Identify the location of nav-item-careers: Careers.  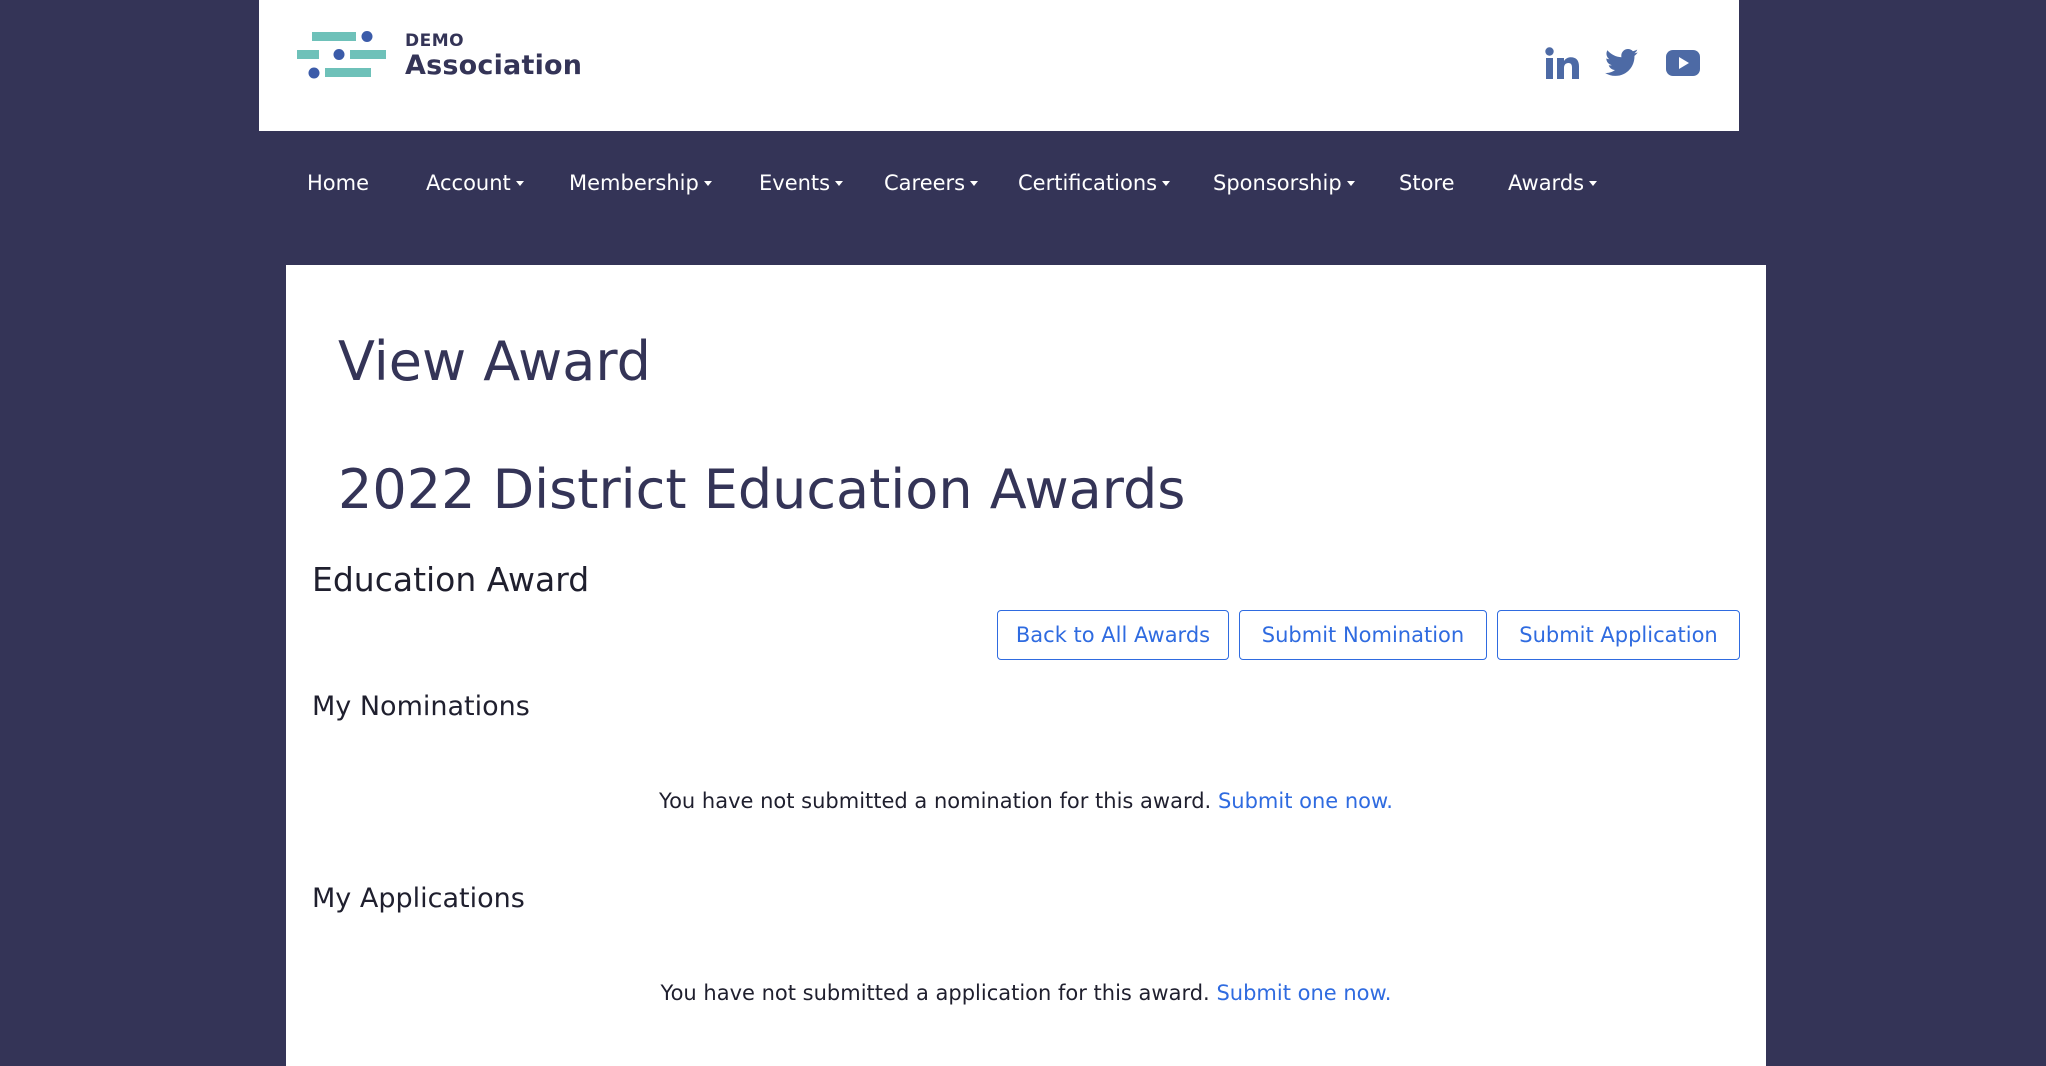
(931, 183).